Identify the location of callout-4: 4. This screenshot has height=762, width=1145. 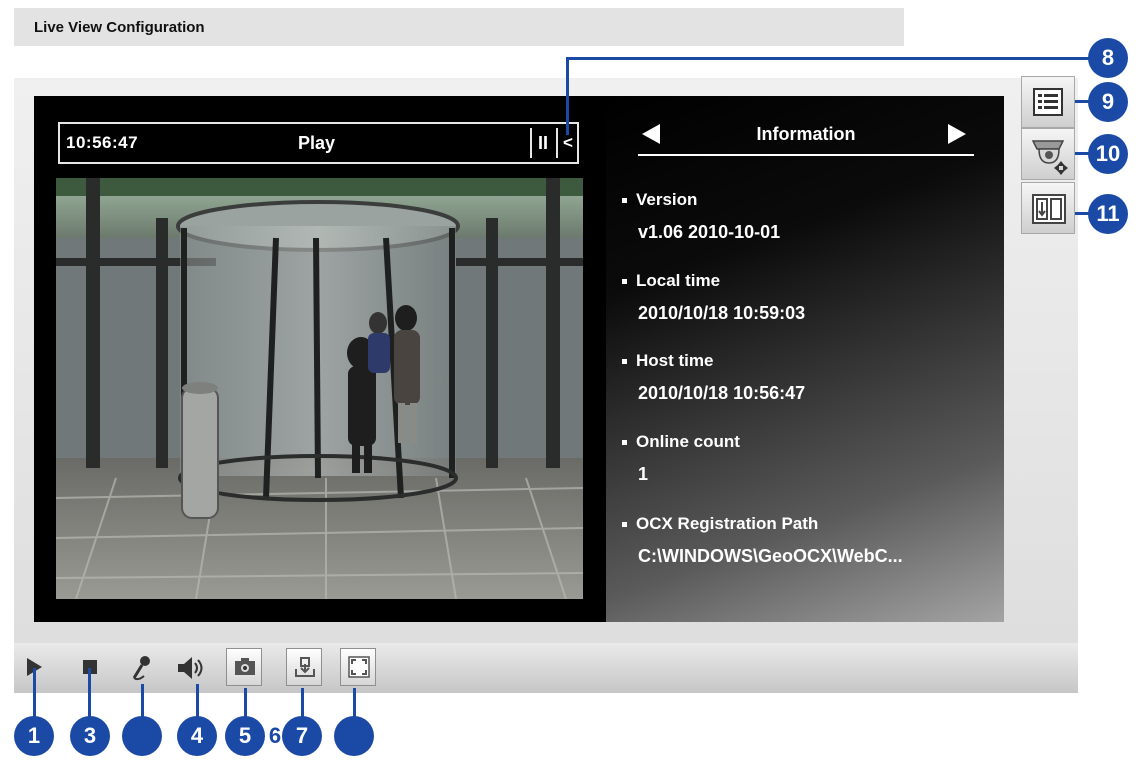
(197, 736).